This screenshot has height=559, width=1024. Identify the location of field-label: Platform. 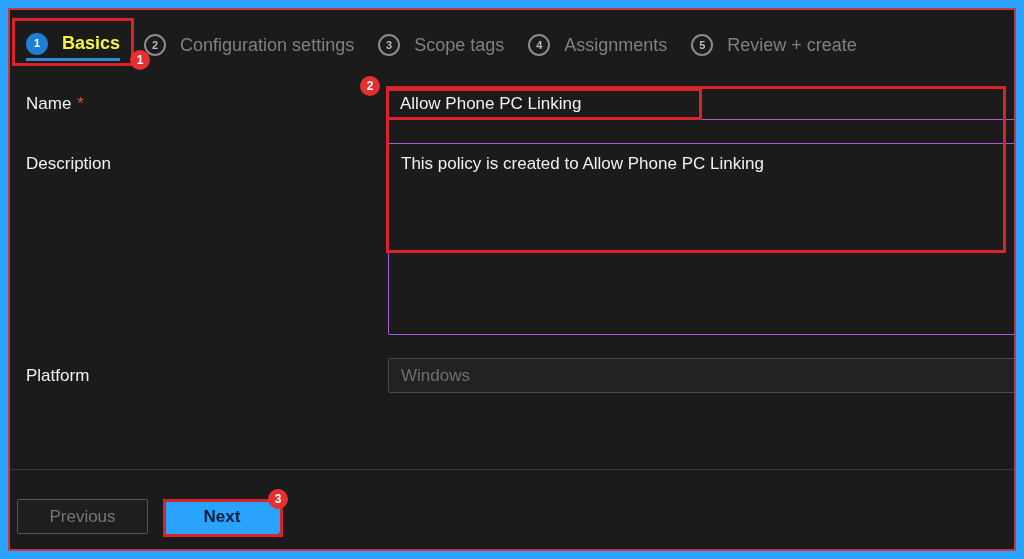
(58, 375).